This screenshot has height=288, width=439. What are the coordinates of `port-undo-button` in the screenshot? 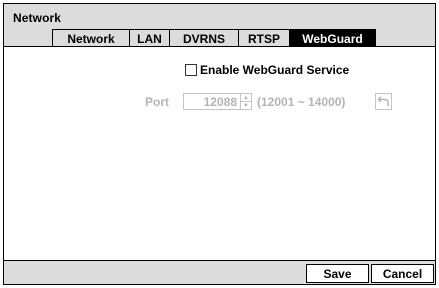 It's located at (383, 101).